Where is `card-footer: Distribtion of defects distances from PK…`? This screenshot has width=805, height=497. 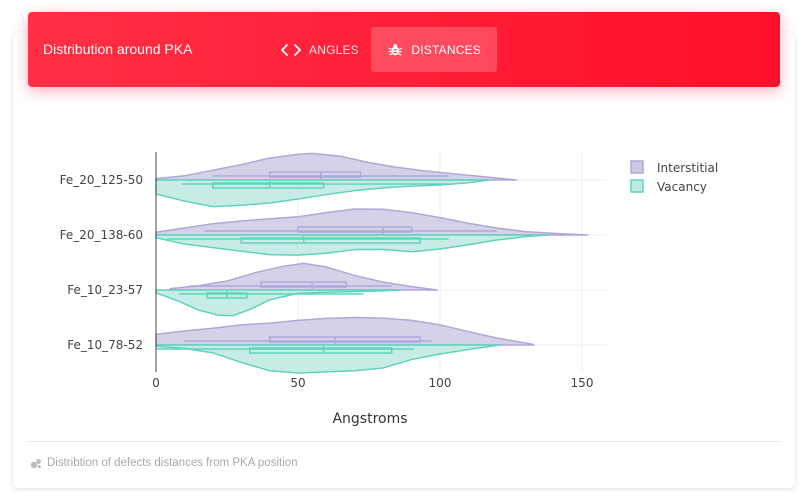
card-footer: Distribtion of defects distances from PK… is located at coordinates (164, 463).